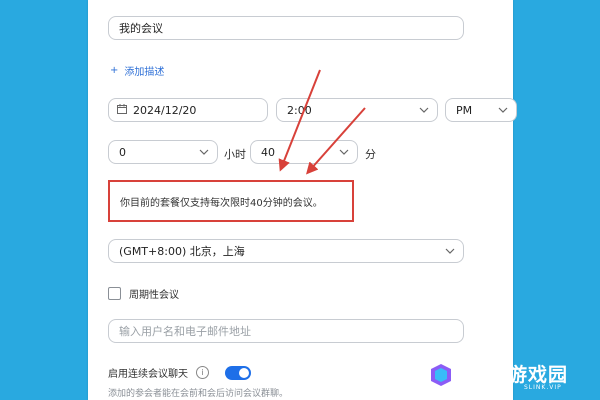 This screenshot has width=600, height=400. Describe the element at coordinates (441, 375) in the screenshot. I see `logo-mark-icon` at that location.